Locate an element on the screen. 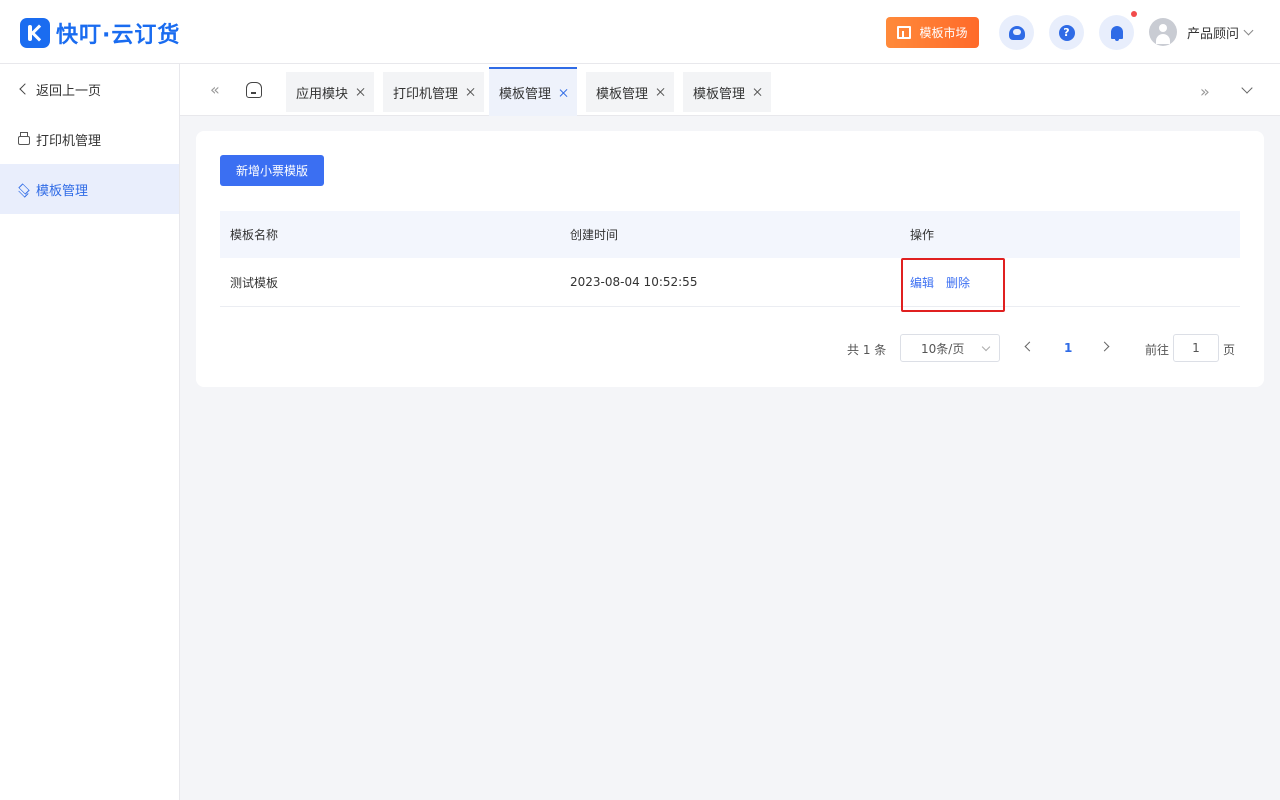  tab-printer-management: 打印机管理 is located at coordinates (434, 92).